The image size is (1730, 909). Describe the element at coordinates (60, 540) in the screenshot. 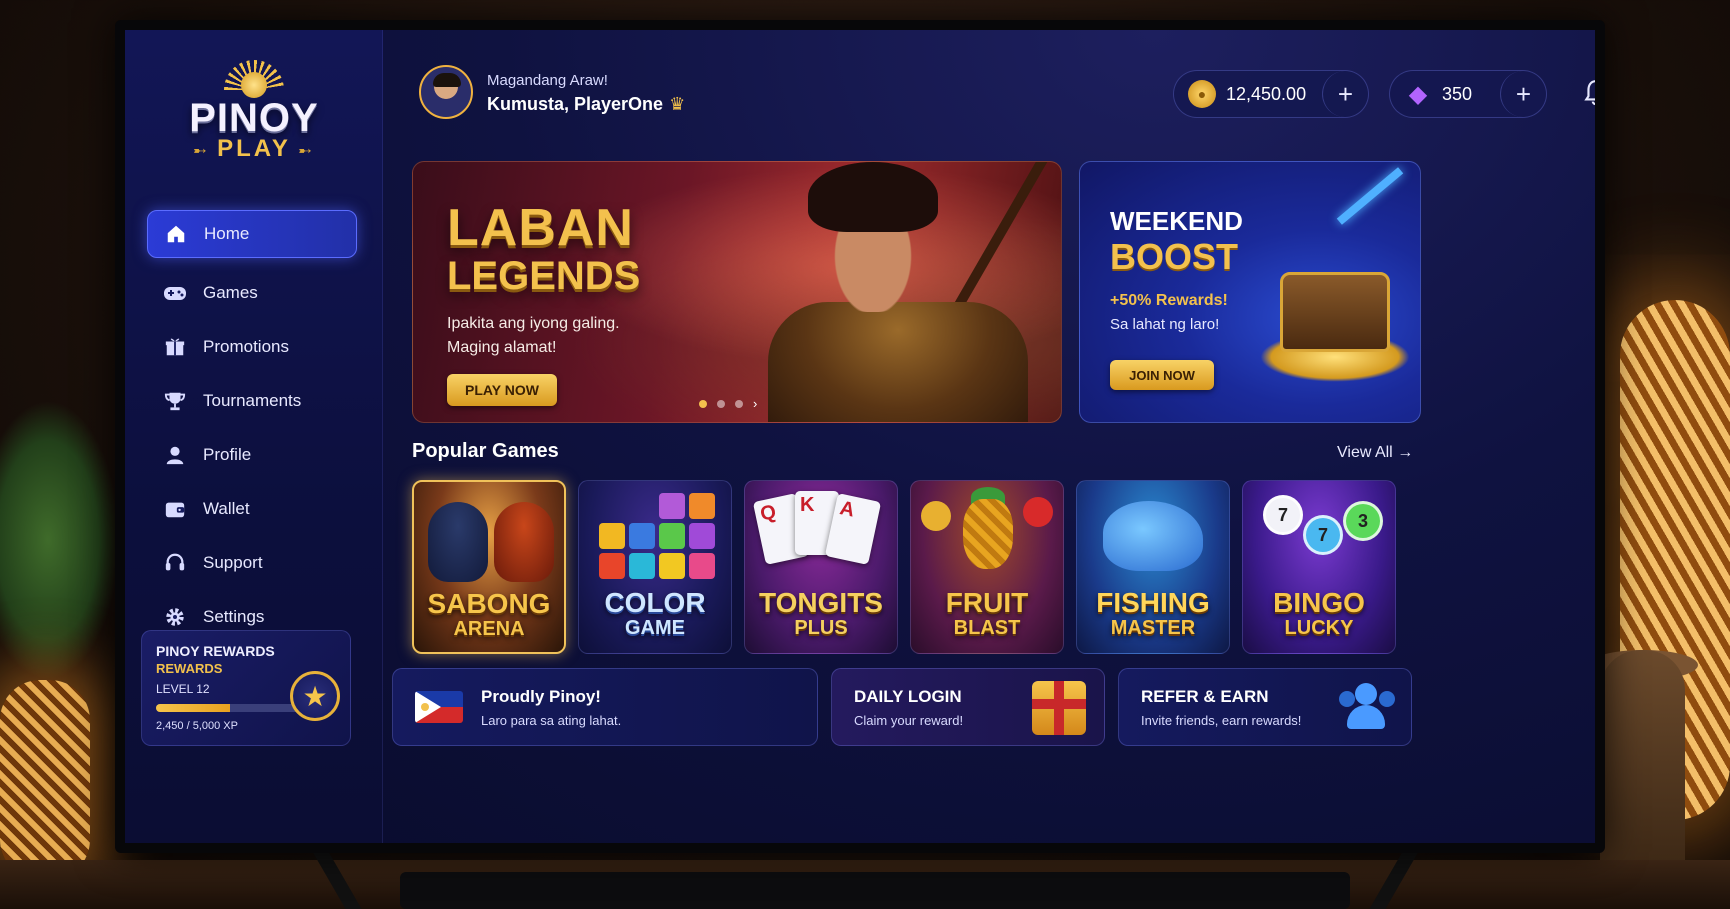

I see `decor-plant` at that location.